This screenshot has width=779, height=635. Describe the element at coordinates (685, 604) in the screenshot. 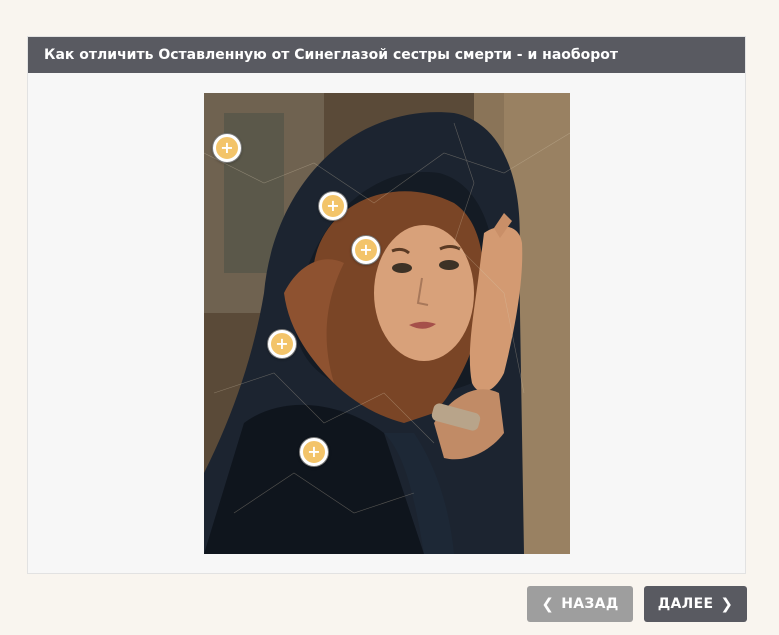

I see `next-button-label: ДАЛЕЕ` at that location.